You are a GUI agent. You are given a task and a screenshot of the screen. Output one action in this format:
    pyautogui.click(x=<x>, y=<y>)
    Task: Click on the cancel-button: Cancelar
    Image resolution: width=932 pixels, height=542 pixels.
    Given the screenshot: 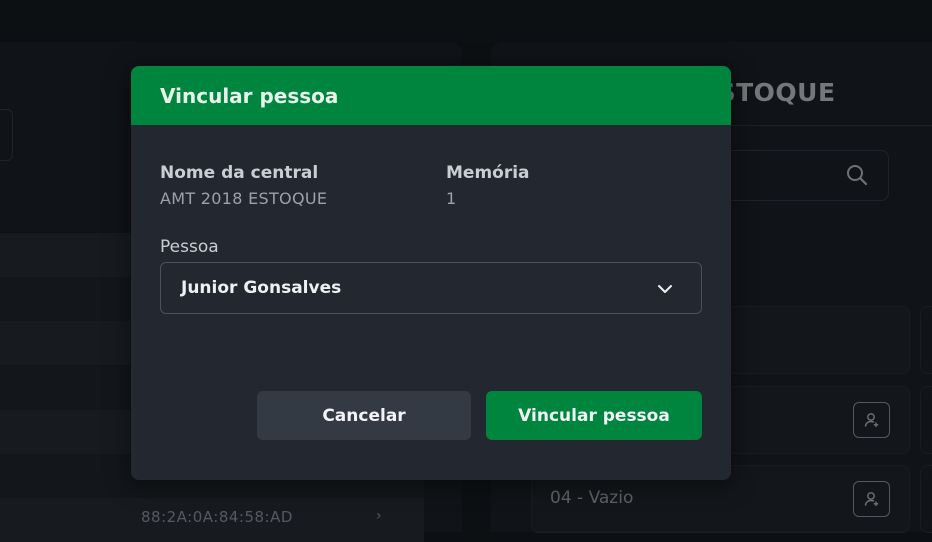 What is the action you would take?
    pyautogui.click(x=364, y=415)
    